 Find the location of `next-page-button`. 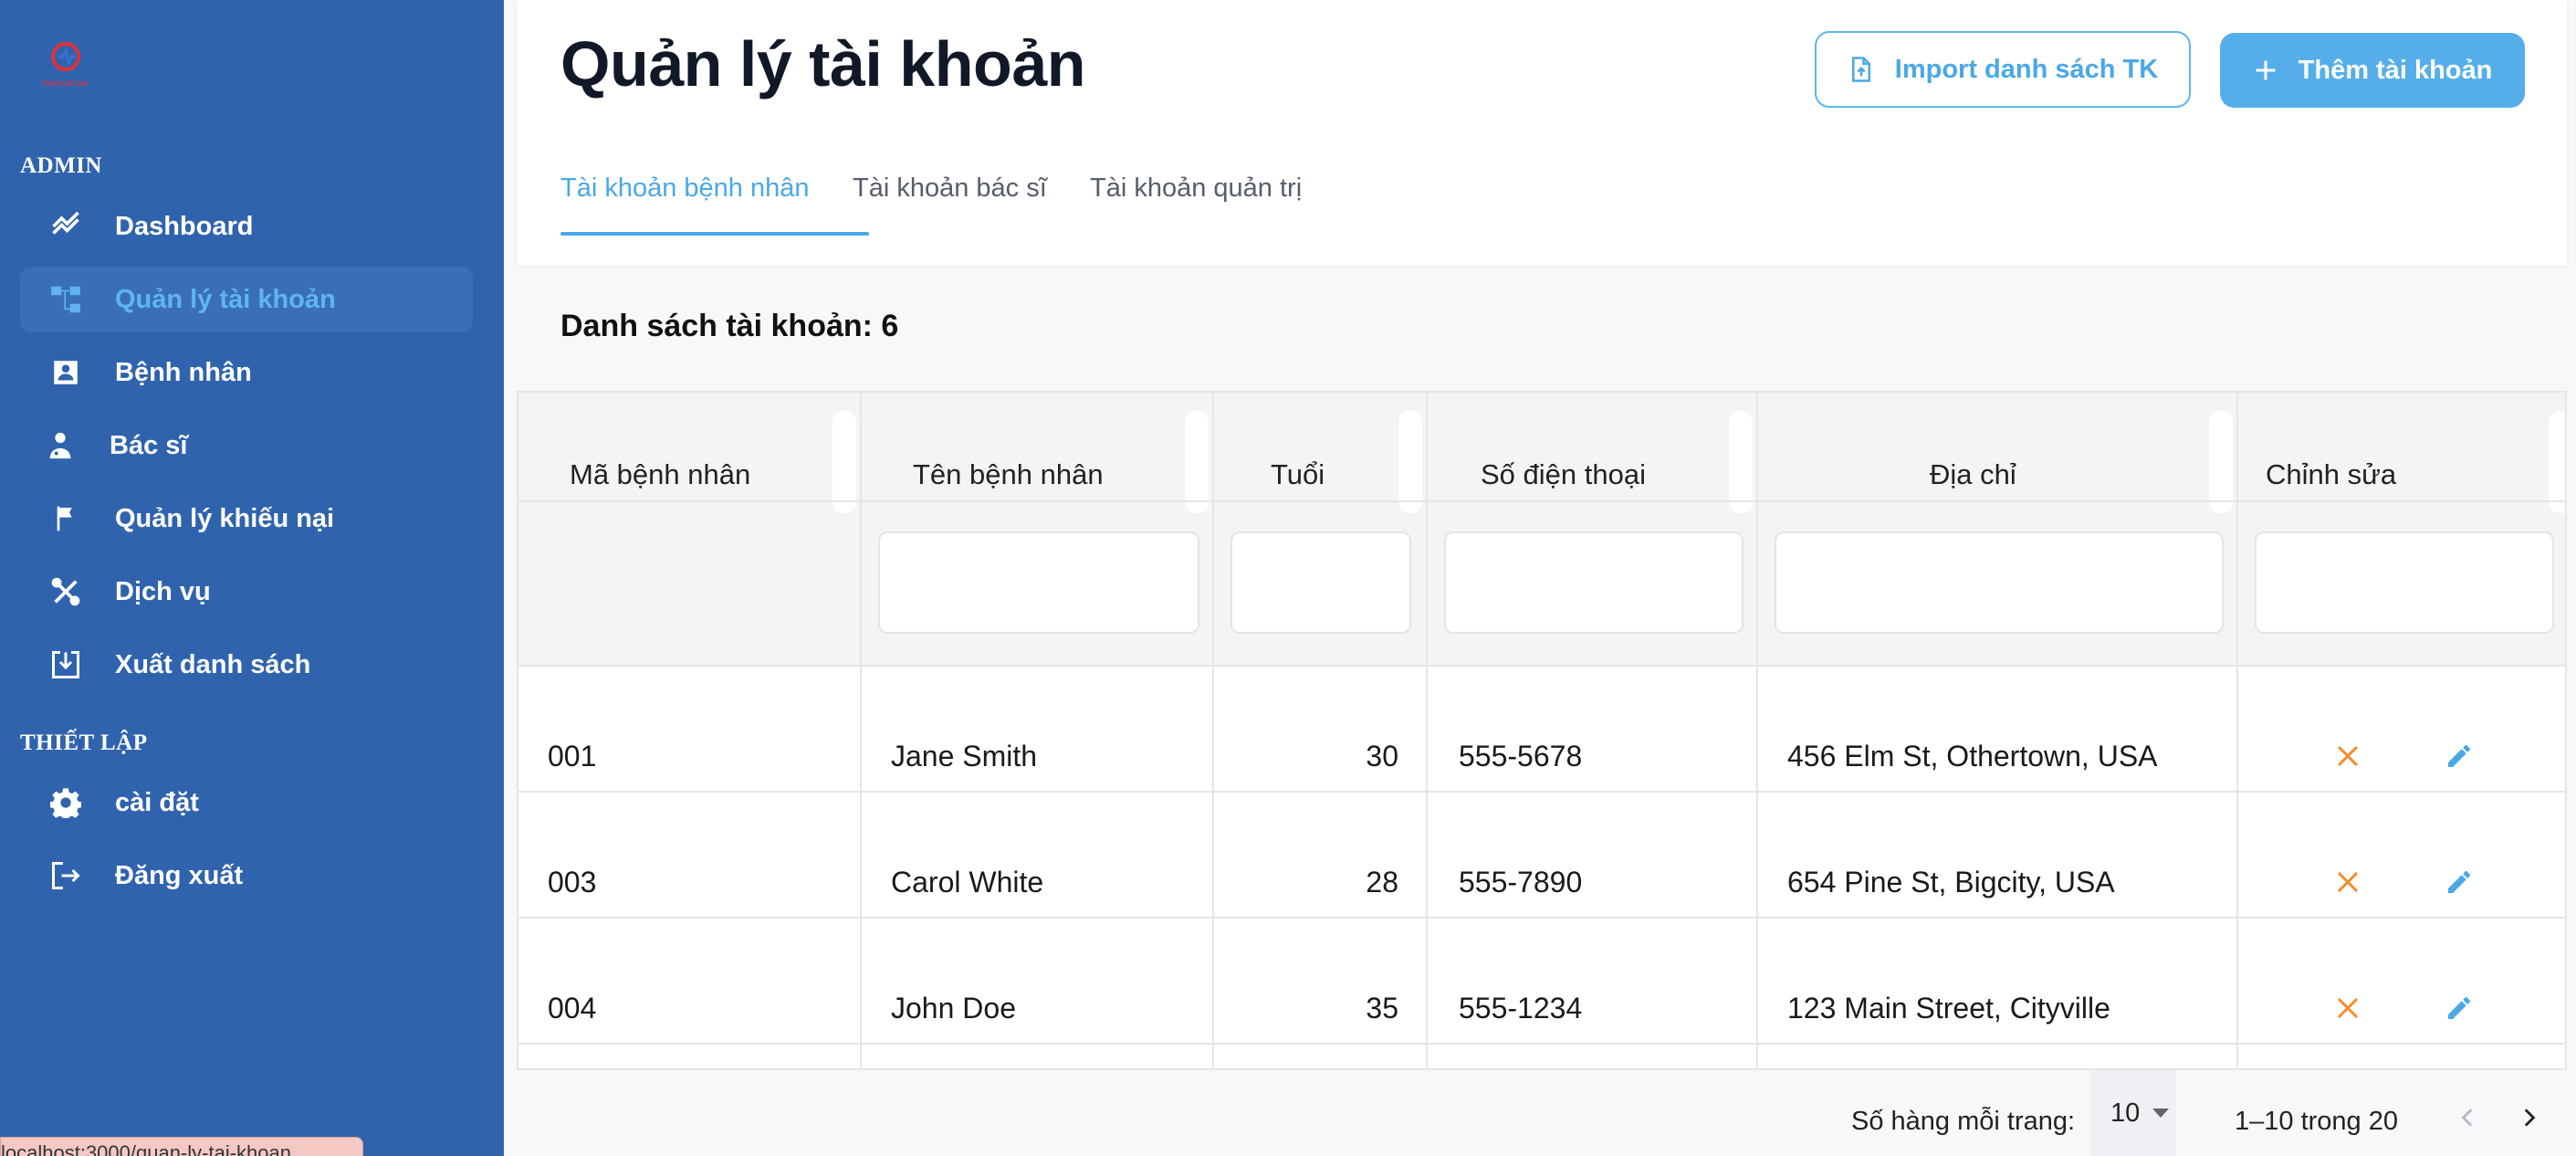

next-page-button is located at coordinates (2528, 1117).